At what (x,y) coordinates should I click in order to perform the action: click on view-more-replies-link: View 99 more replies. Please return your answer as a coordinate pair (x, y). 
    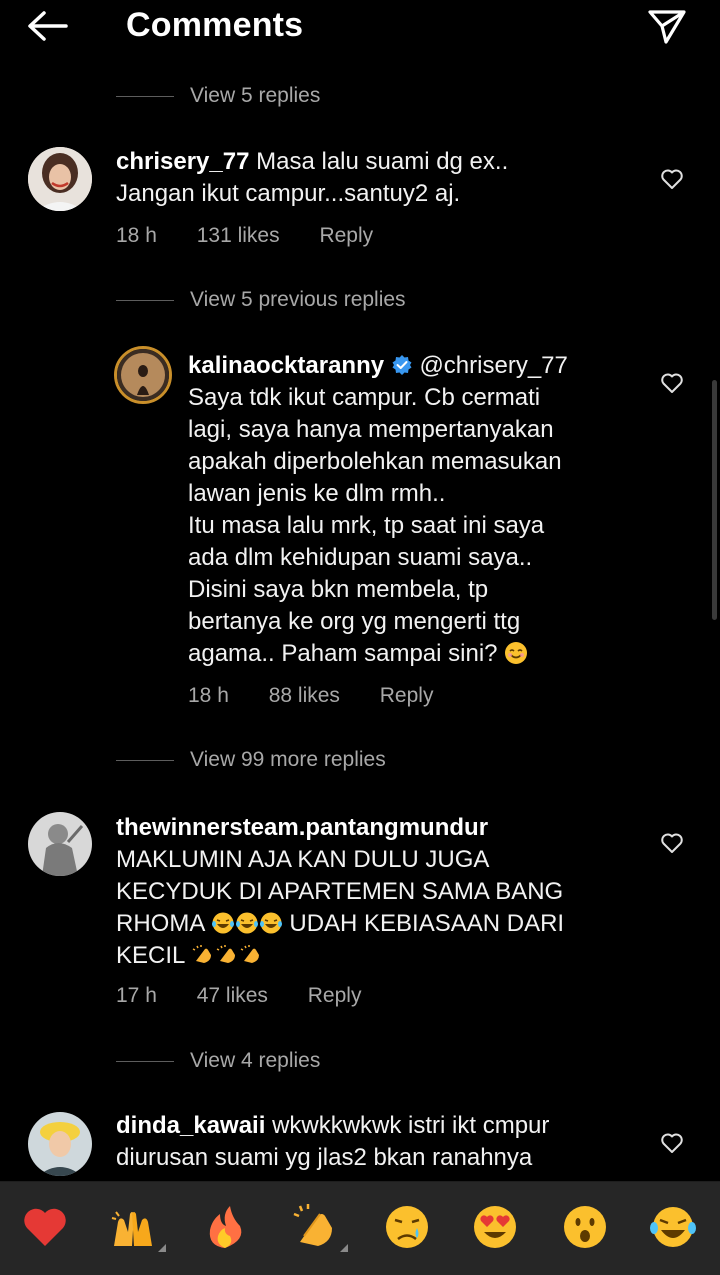
    Looking at the image, I should click on (251, 760).